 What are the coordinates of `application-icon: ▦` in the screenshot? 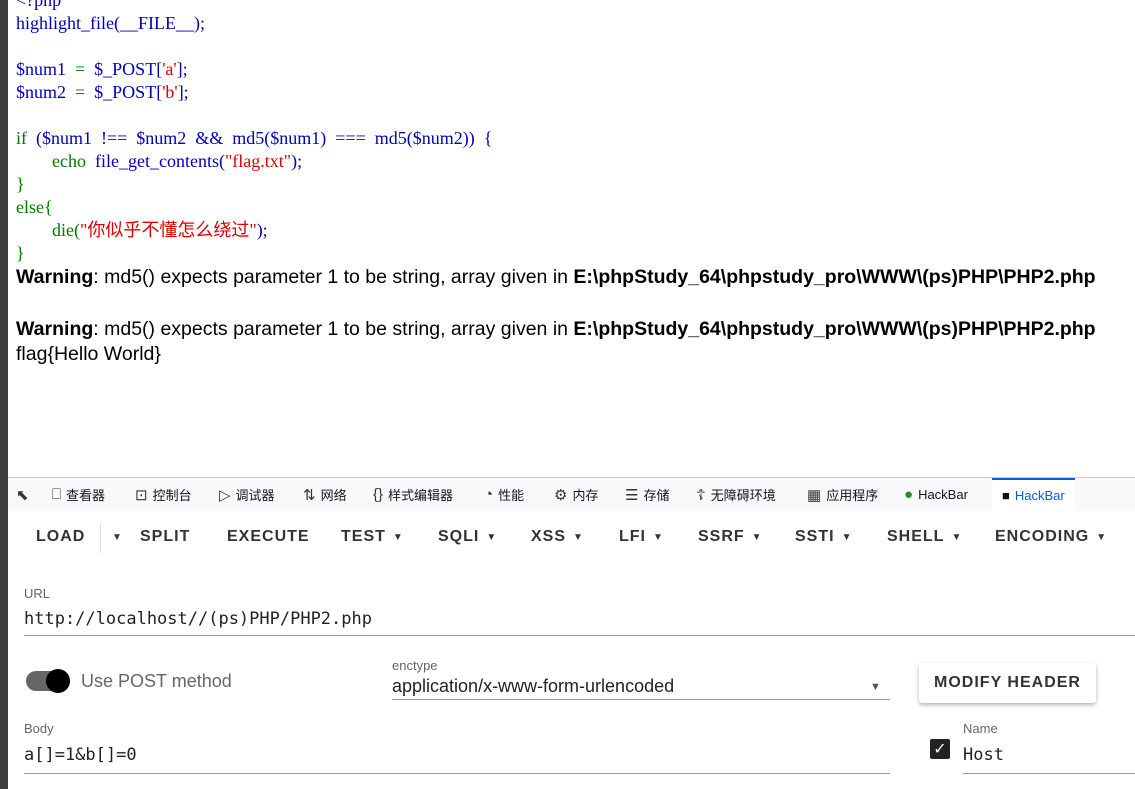 It's located at (814, 495).